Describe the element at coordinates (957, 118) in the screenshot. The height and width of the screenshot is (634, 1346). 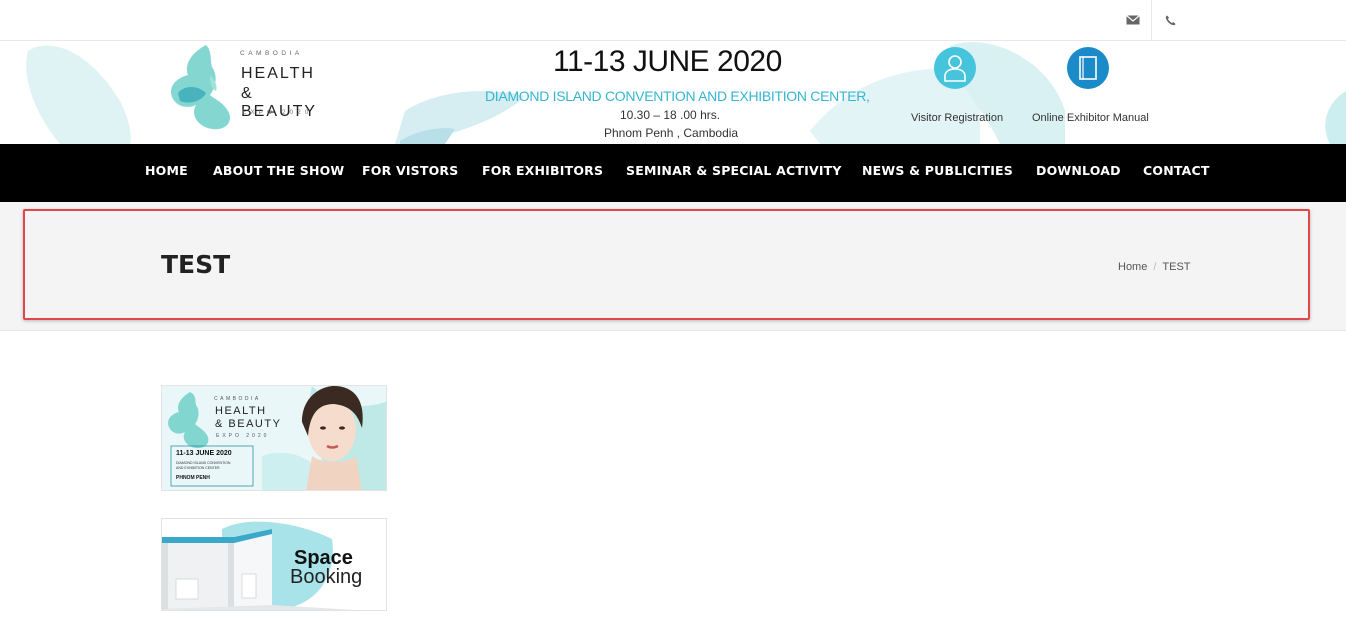
I see `visitor-registration-label: Visitor Registration` at that location.